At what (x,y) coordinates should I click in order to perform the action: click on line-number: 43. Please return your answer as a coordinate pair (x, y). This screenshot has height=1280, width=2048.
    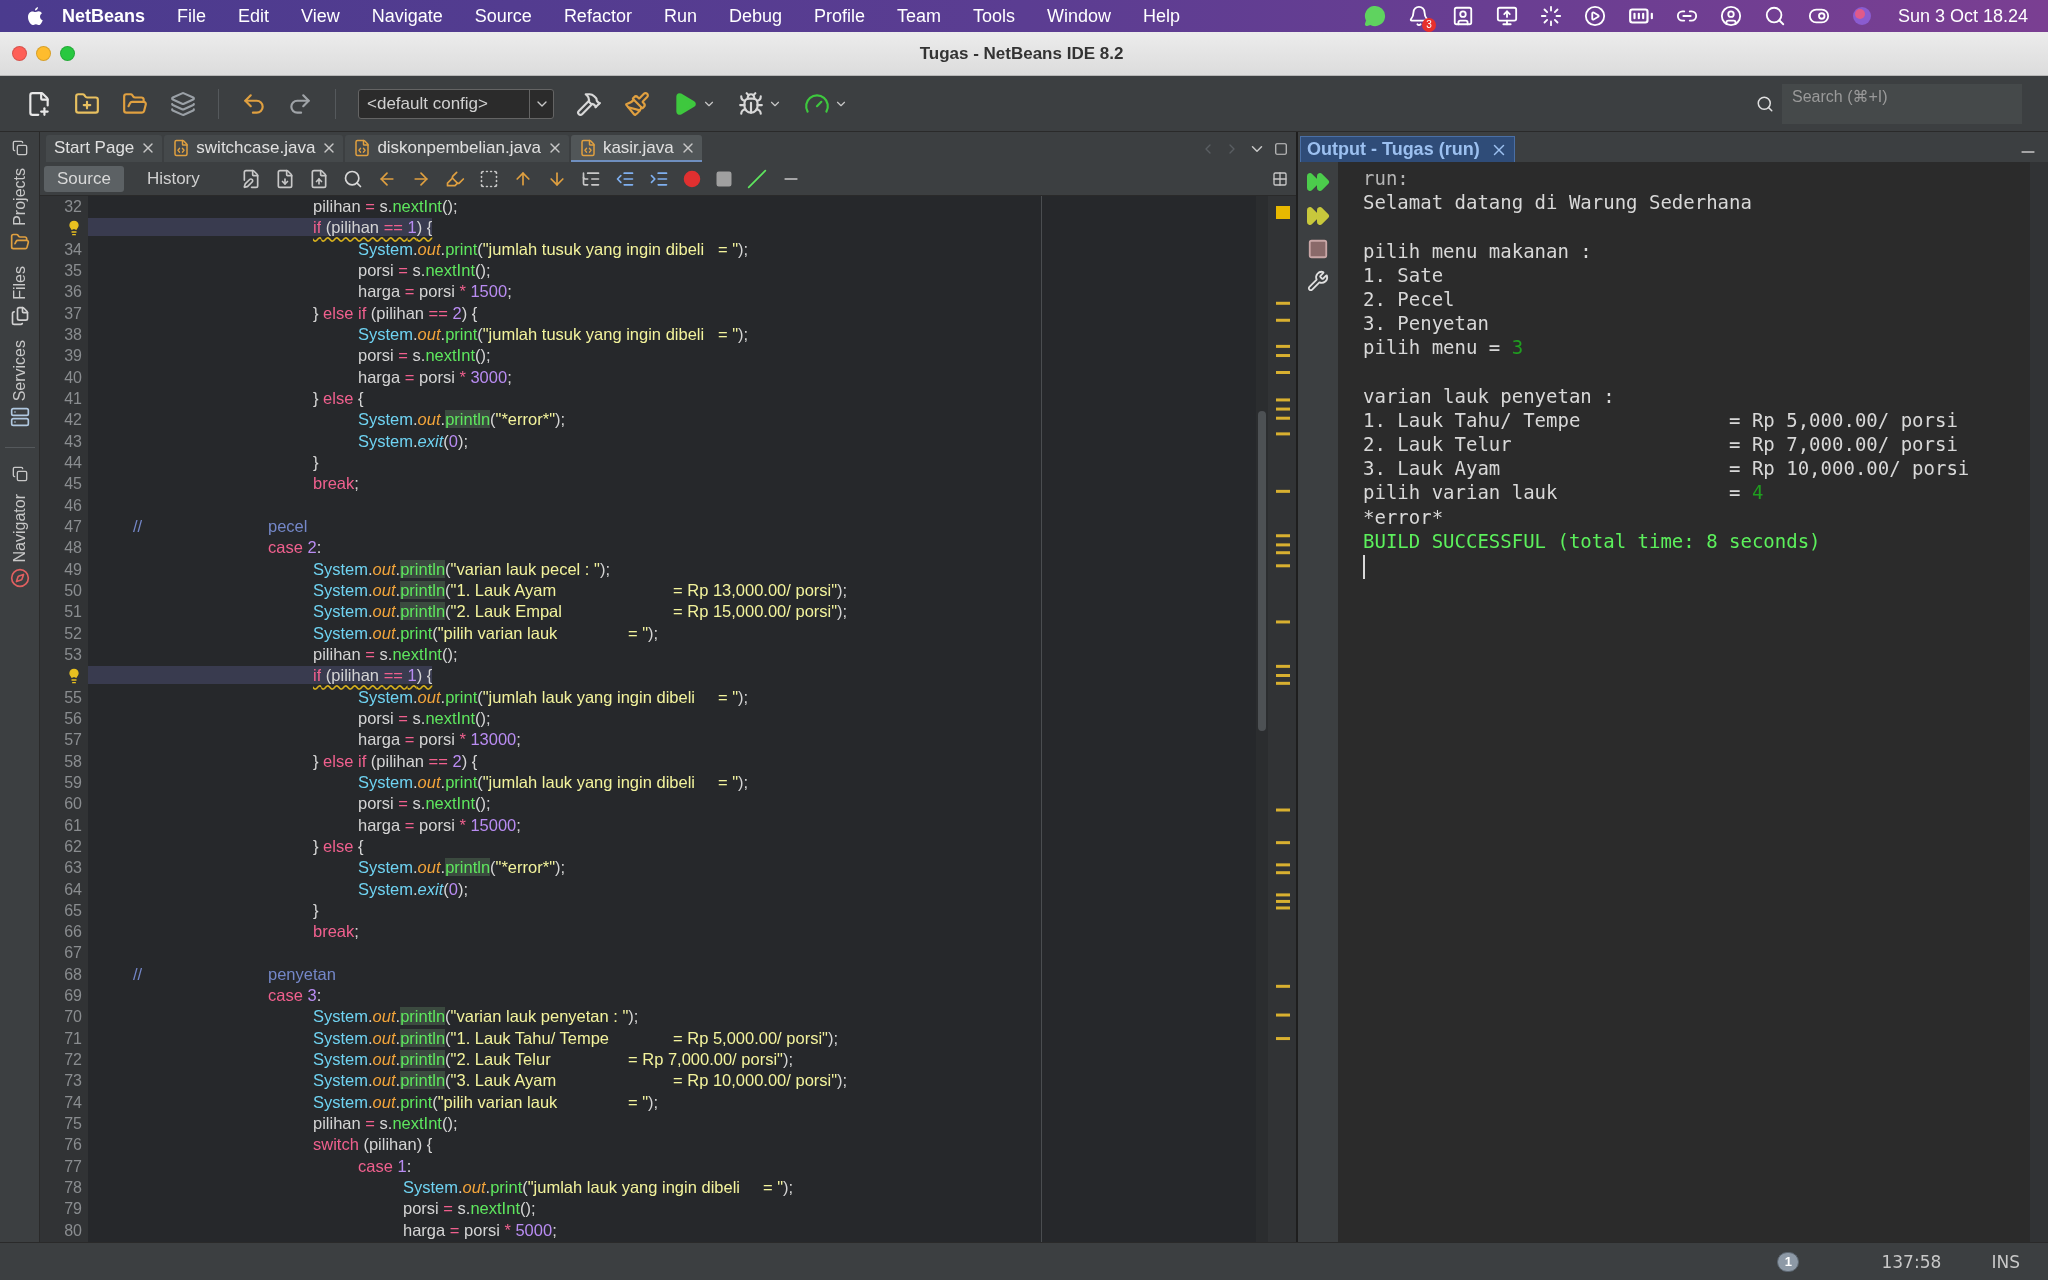
    Looking at the image, I should click on (73, 441).